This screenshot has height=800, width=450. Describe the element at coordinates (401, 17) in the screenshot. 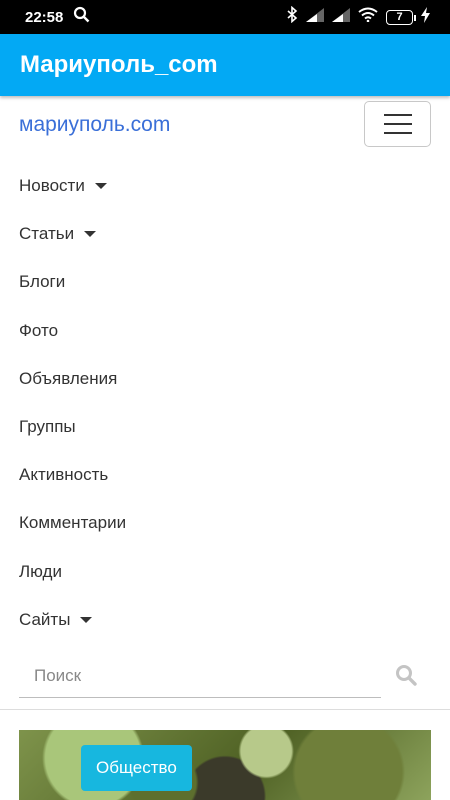

I see `battery-icon: 7` at that location.